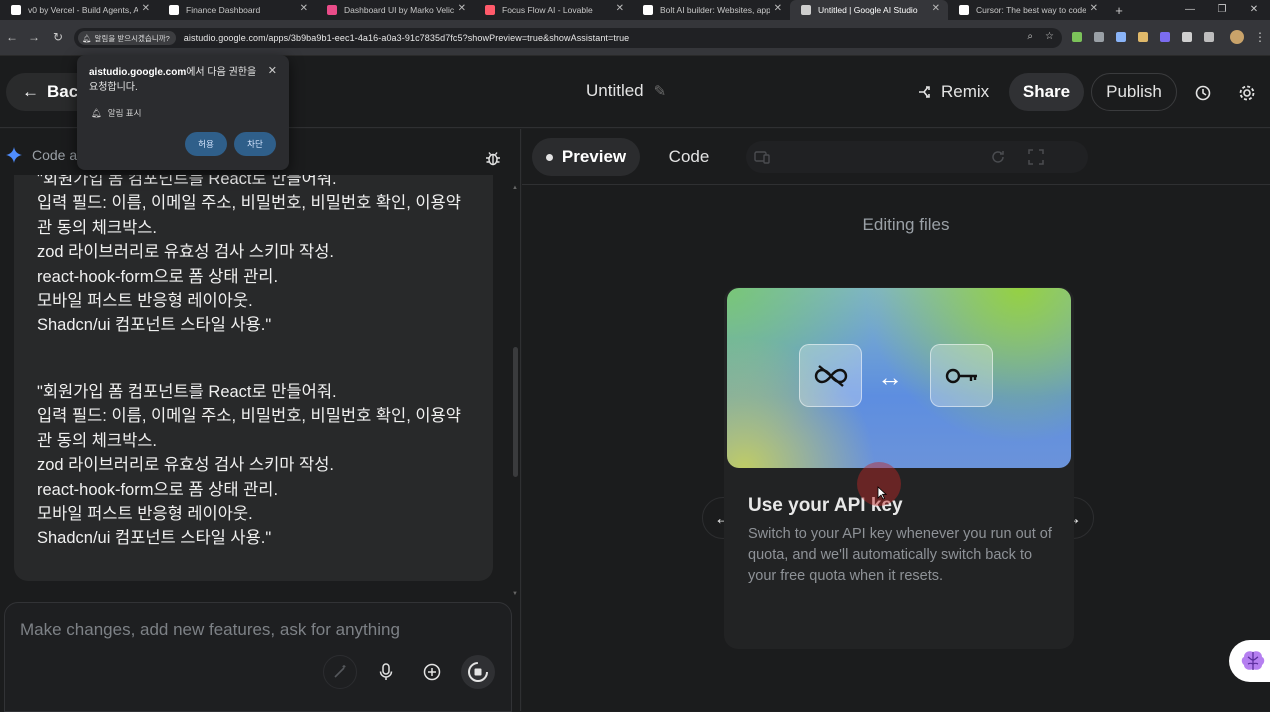 The height and width of the screenshot is (712, 1270). Describe the element at coordinates (553, 10) in the screenshot. I see `browser-tab: Focus Flow AI - Lovable ✕` at that location.